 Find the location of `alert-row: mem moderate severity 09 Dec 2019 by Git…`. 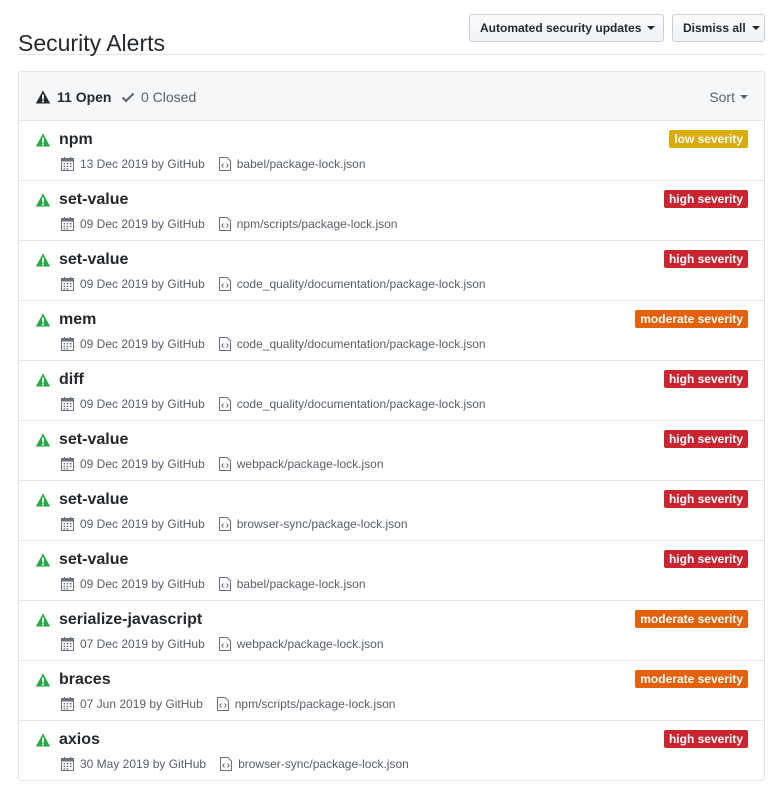

alert-row: mem moderate severity 09 Dec 2019 by Git… is located at coordinates (391, 331).